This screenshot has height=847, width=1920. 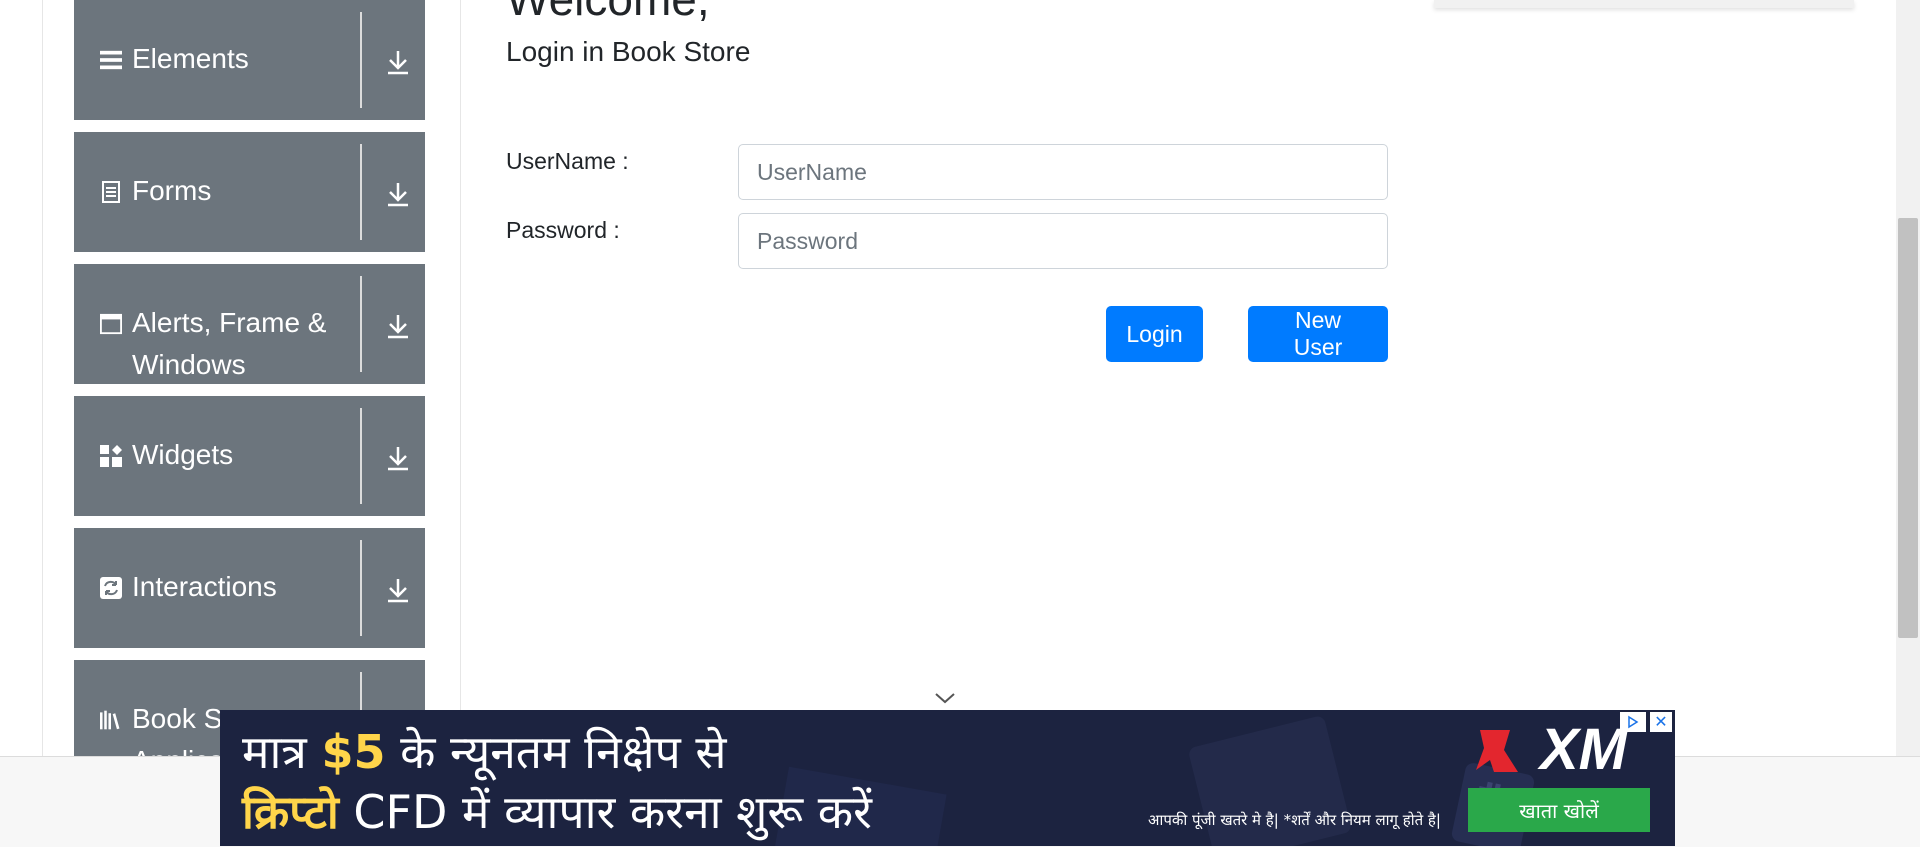 What do you see at coordinates (204, 586) in the screenshot?
I see `sidebar-group-label: Interactions` at bounding box center [204, 586].